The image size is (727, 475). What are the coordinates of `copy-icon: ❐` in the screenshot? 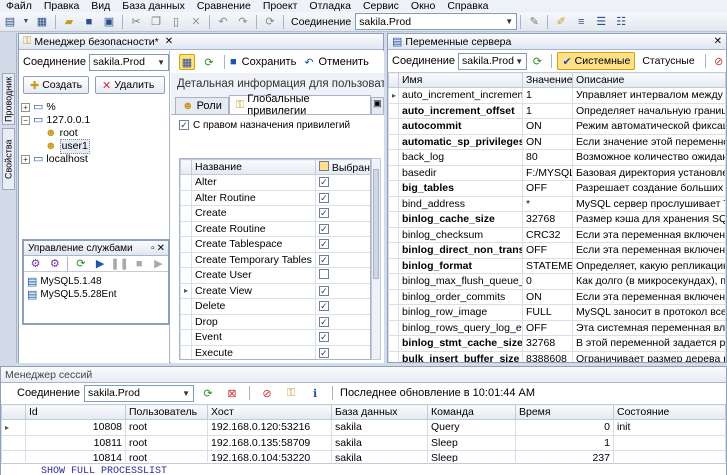 It's located at (156, 22).